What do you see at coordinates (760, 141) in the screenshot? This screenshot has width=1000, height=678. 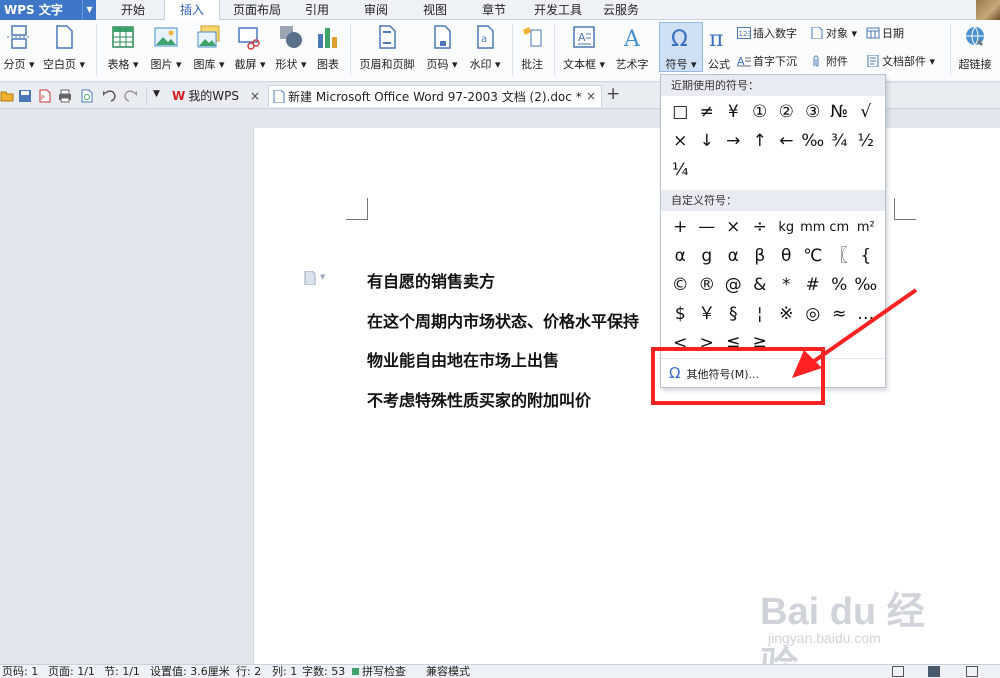 I see `recent-symbol-cell: ↑` at bounding box center [760, 141].